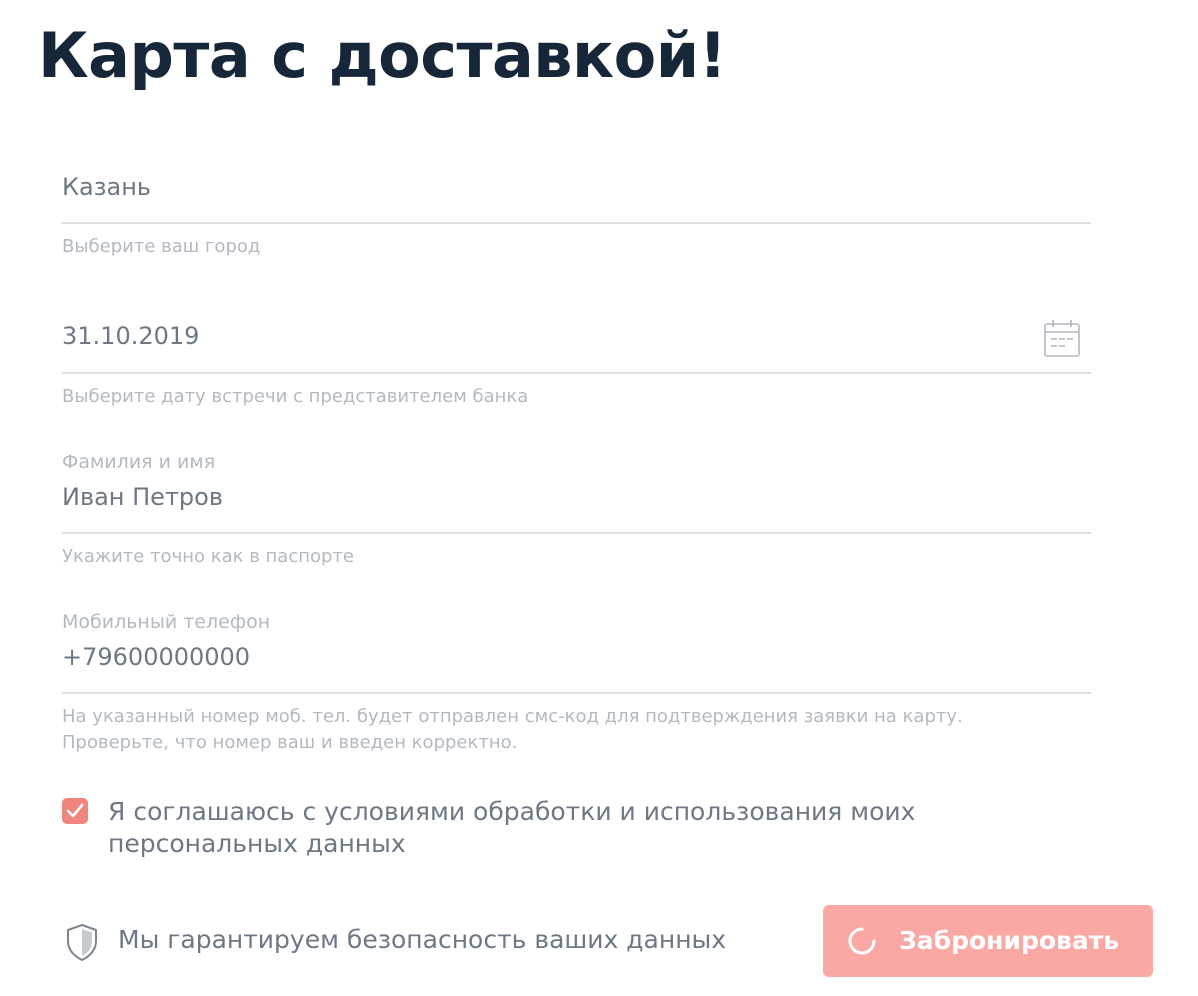  I want to click on security-note: Мы гарантируем безопасность ваших данных, so click(412, 941).